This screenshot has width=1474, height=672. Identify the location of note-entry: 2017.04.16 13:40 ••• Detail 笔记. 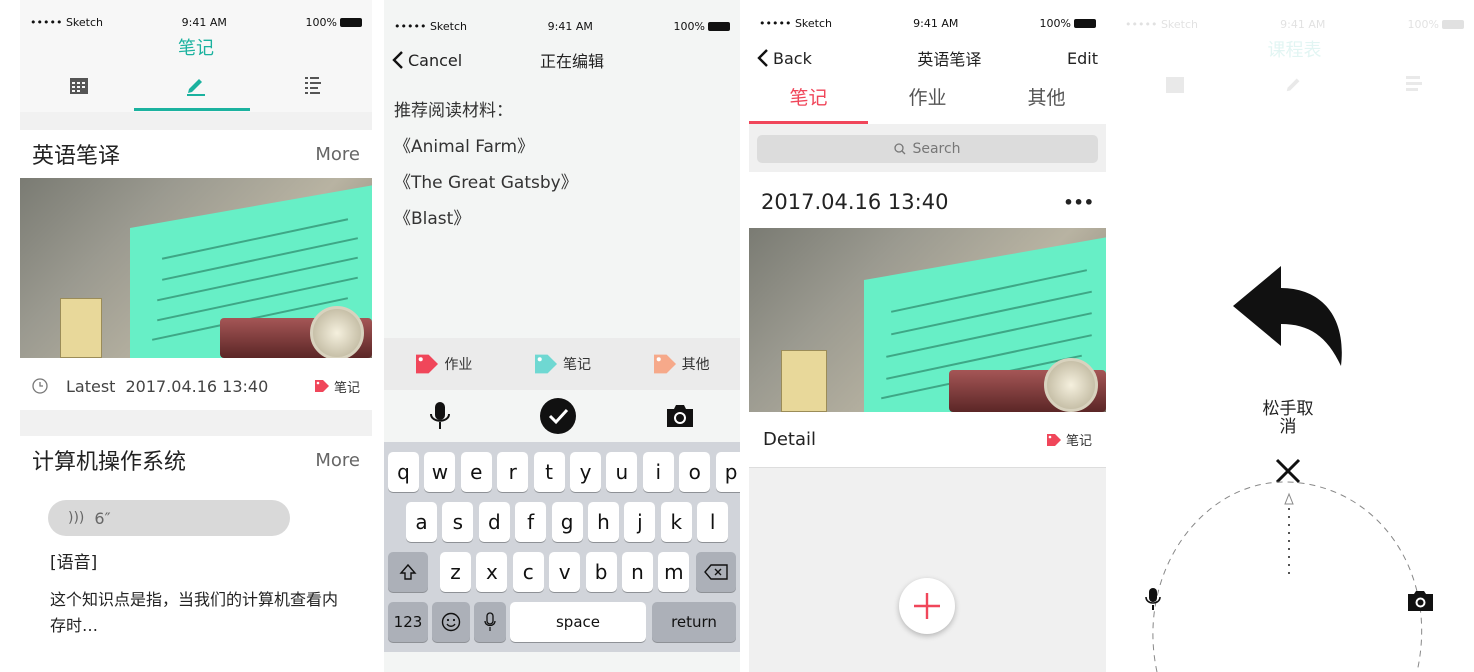
(927, 320).